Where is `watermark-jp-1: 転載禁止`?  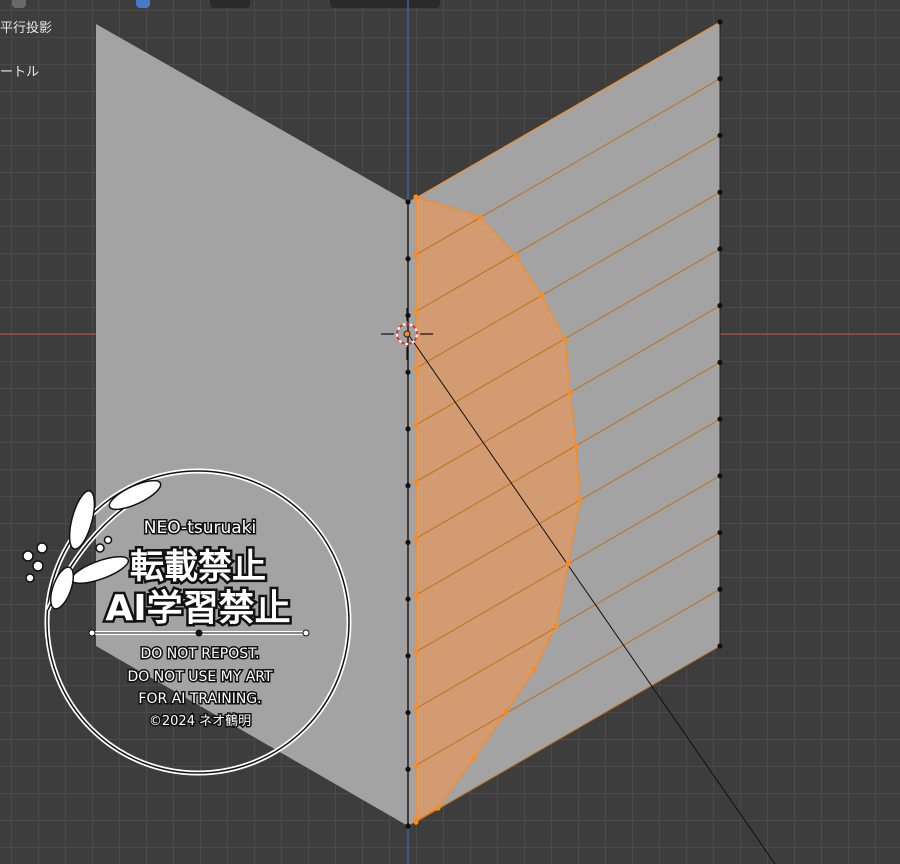 watermark-jp-1: 転載禁止 is located at coordinates (198, 567).